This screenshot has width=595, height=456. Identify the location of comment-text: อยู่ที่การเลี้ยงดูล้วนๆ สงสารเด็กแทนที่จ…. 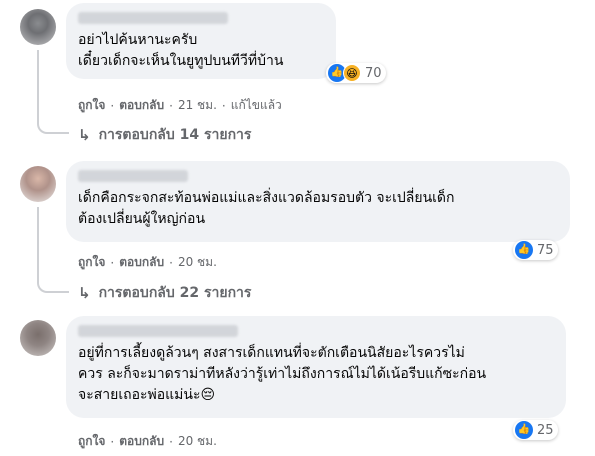
(282, 374).